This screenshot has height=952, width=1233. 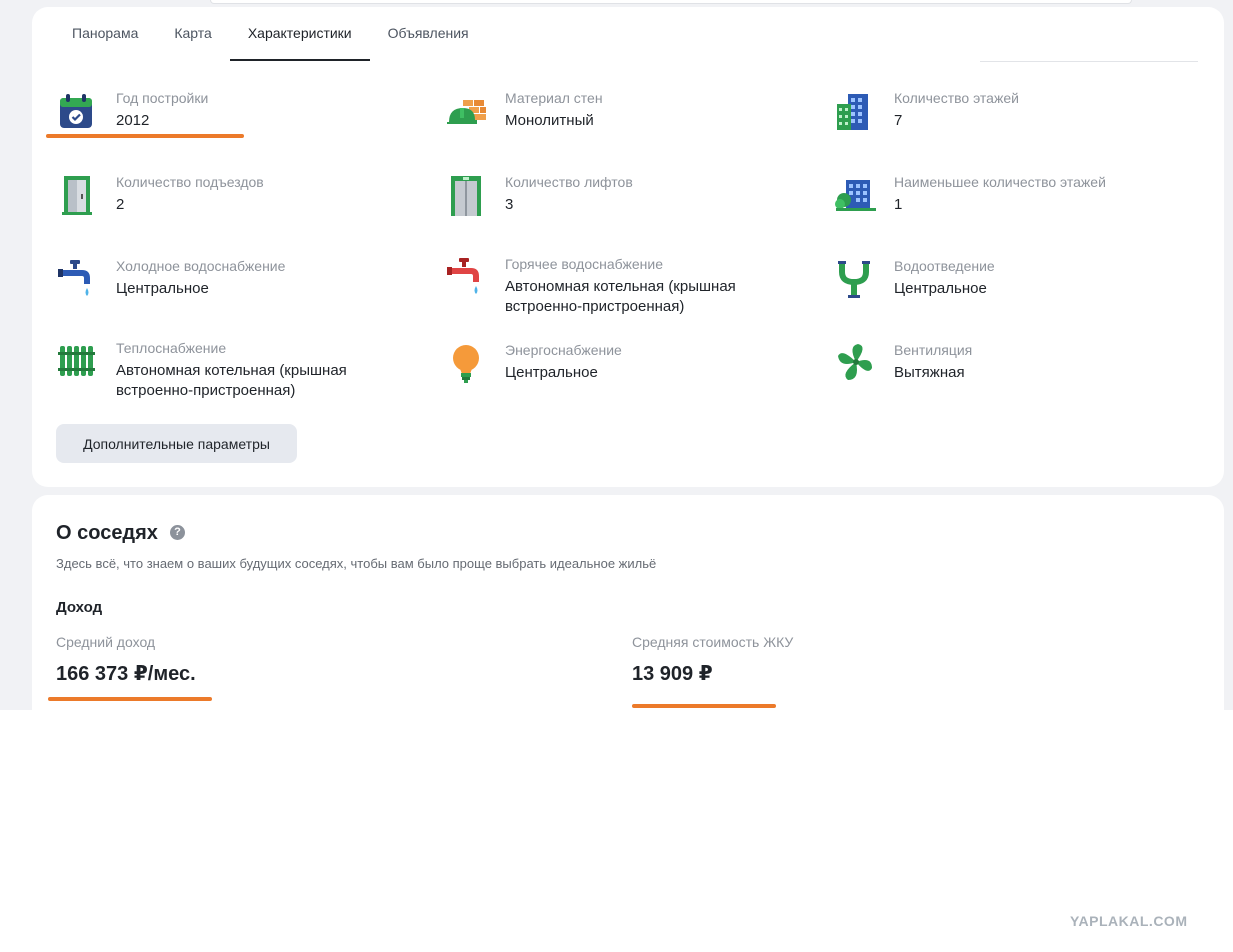 What do you see at coordinates (563, 350) in the screenshot?
I see `feature-label: Энергоснабжение` at bounding box center [563, 350].